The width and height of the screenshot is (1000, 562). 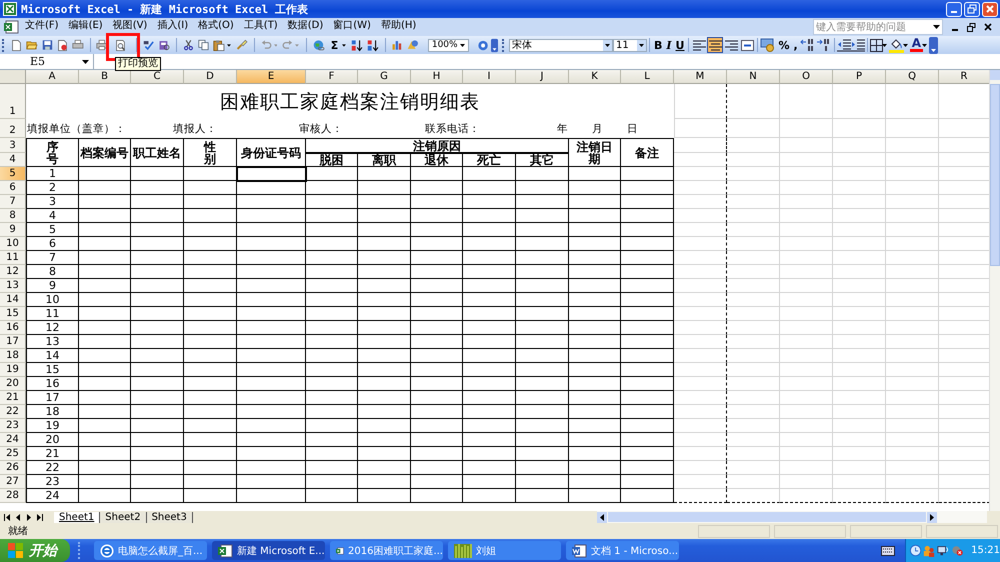 I want to click on text-style-button: B, so click(x=658, y=45).